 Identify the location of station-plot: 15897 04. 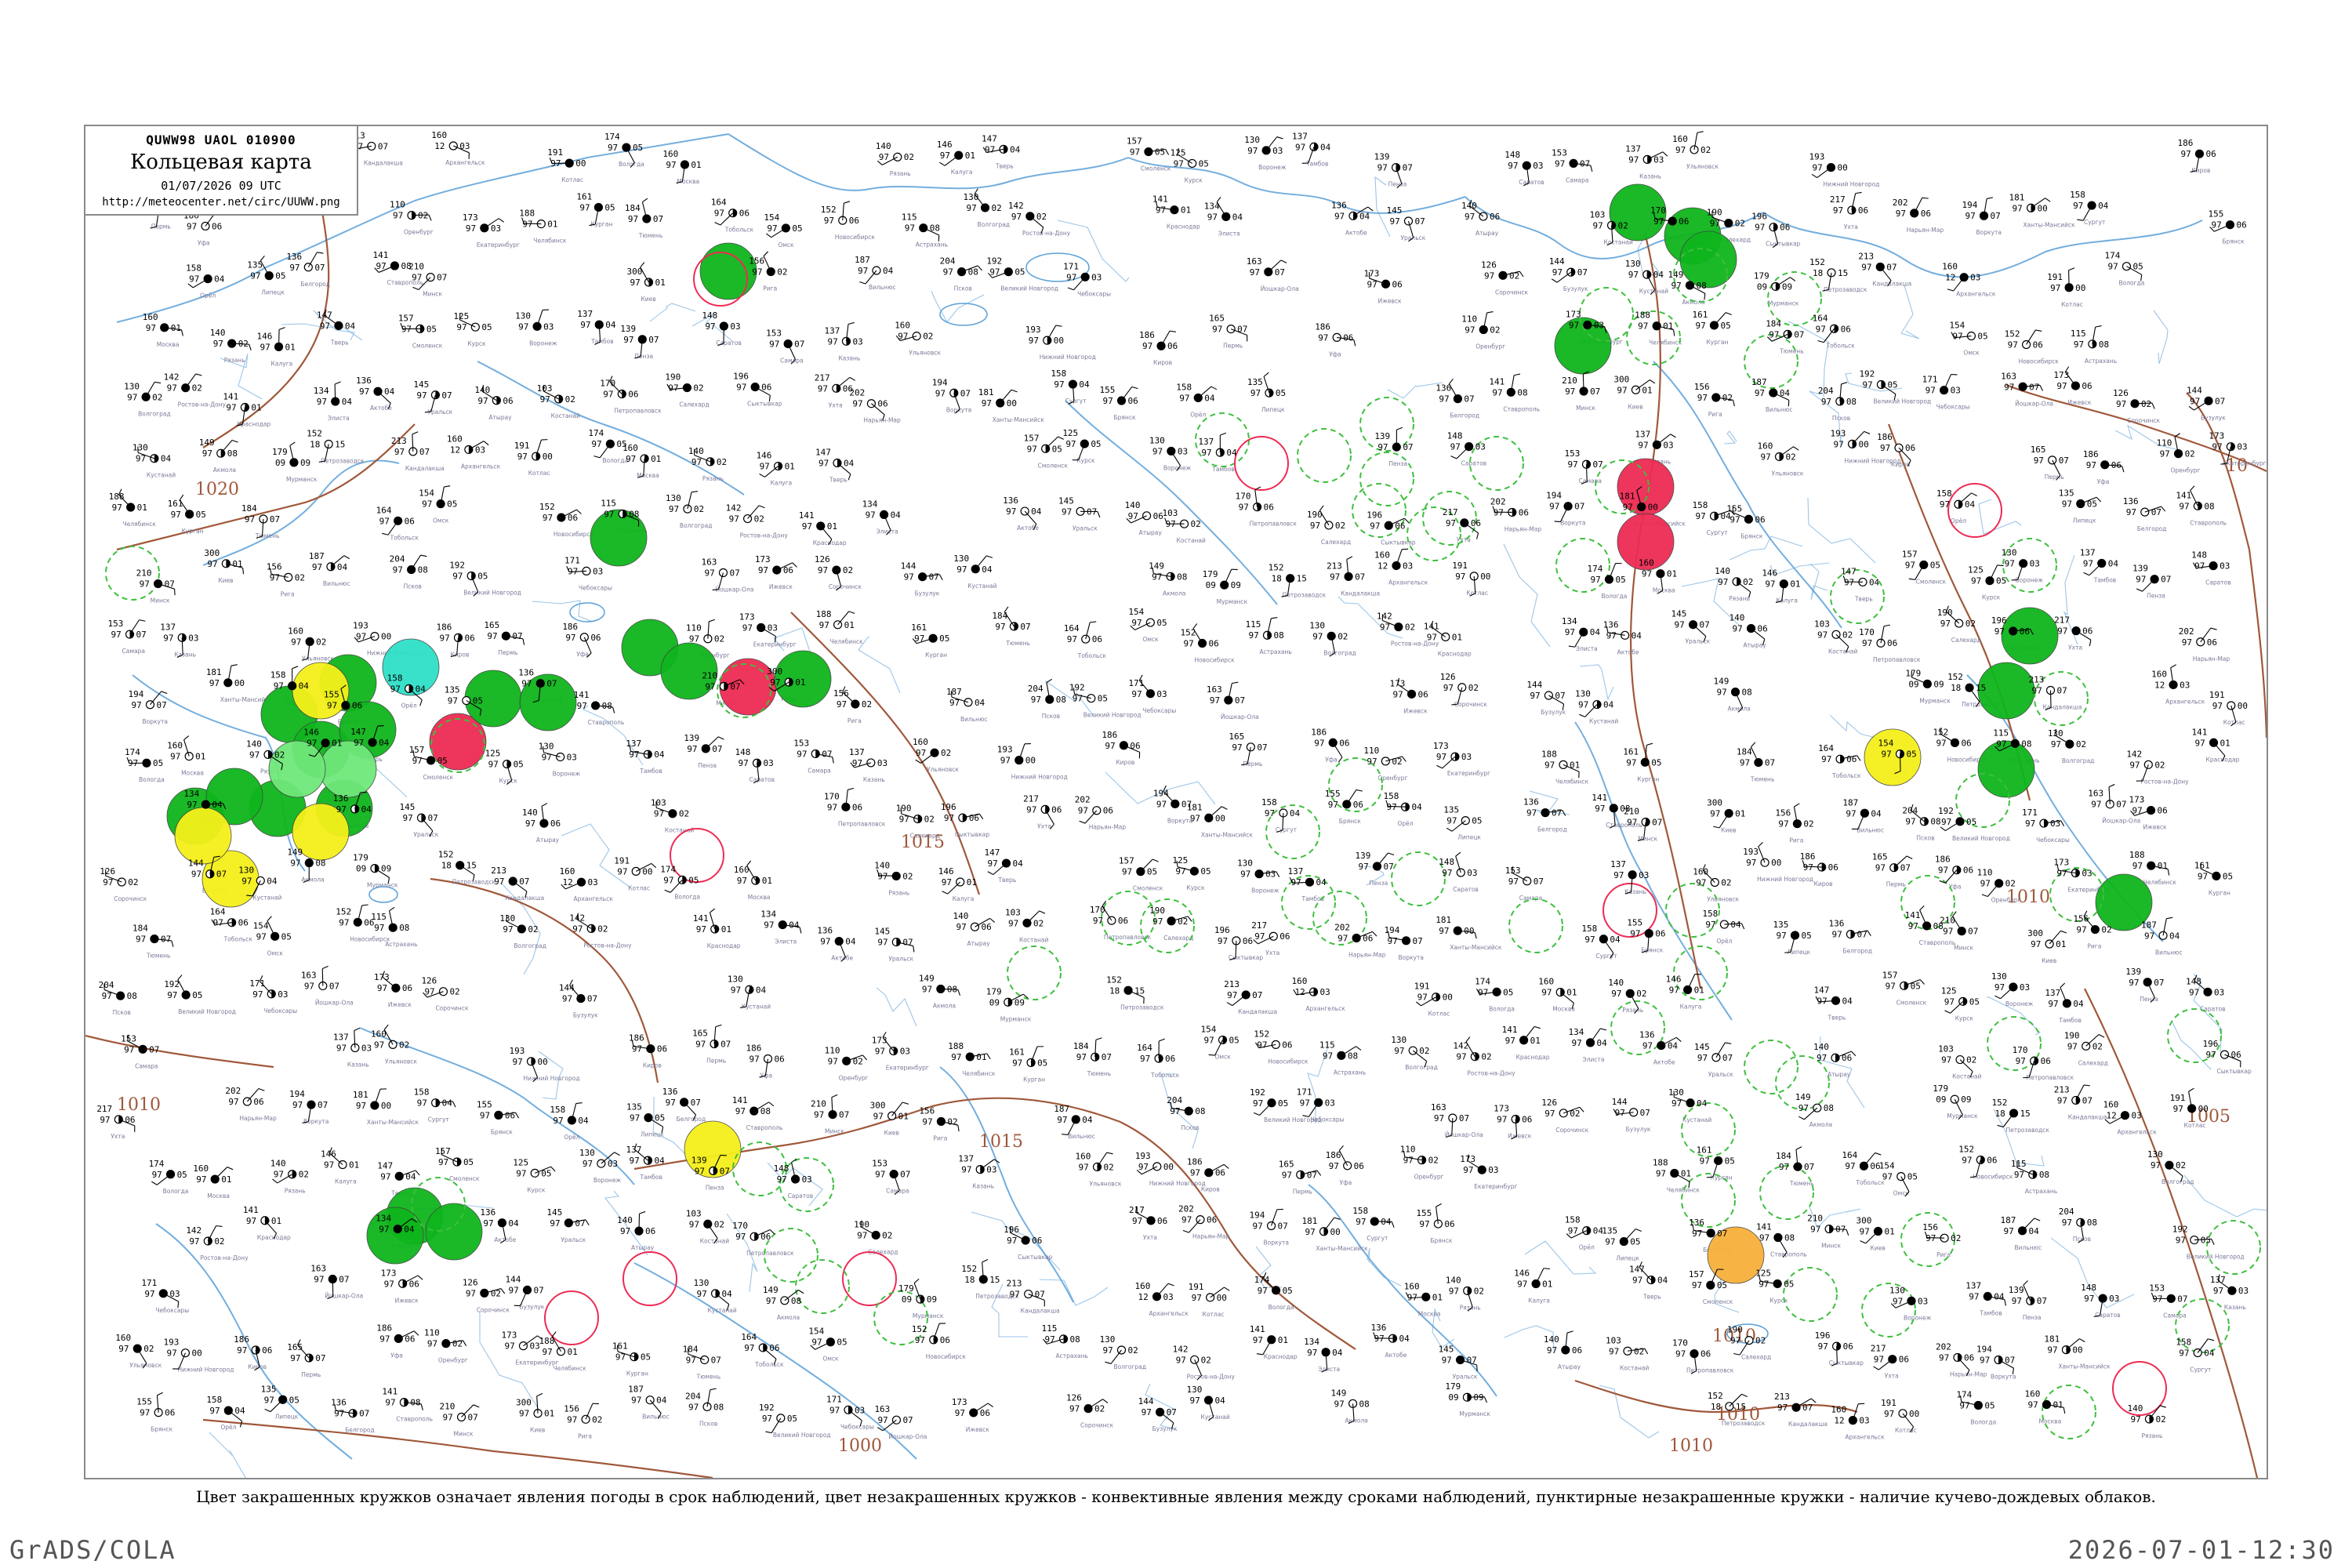
(1584, 1227).